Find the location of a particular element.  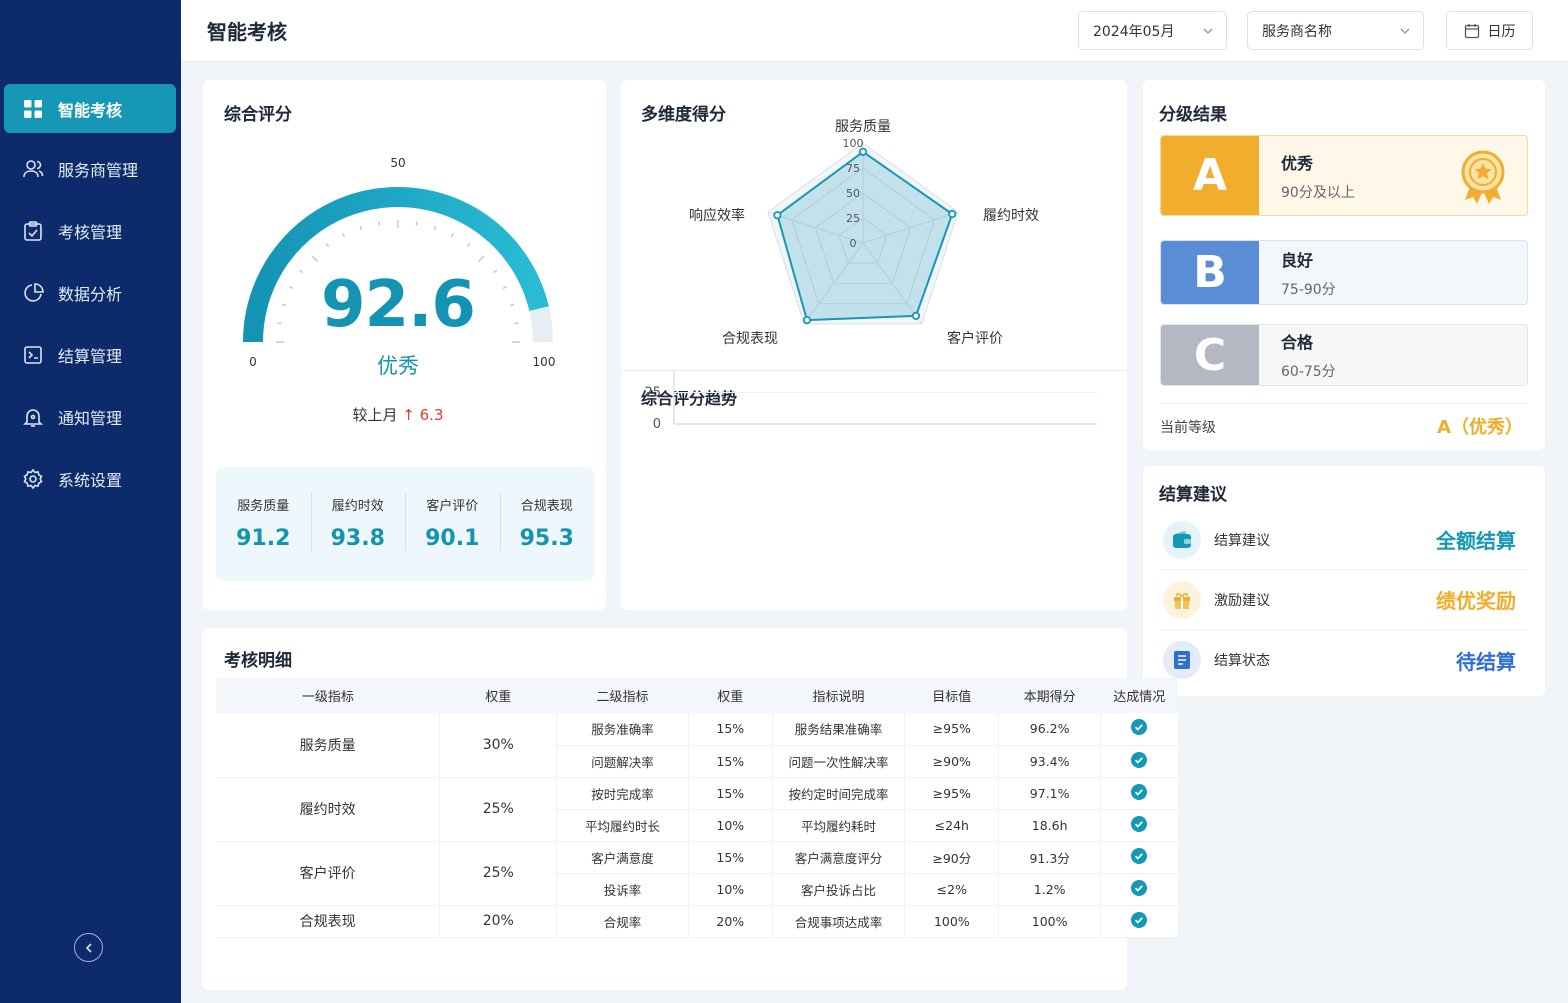

target-cell: ≤2% is located at coordinates (952, 889).